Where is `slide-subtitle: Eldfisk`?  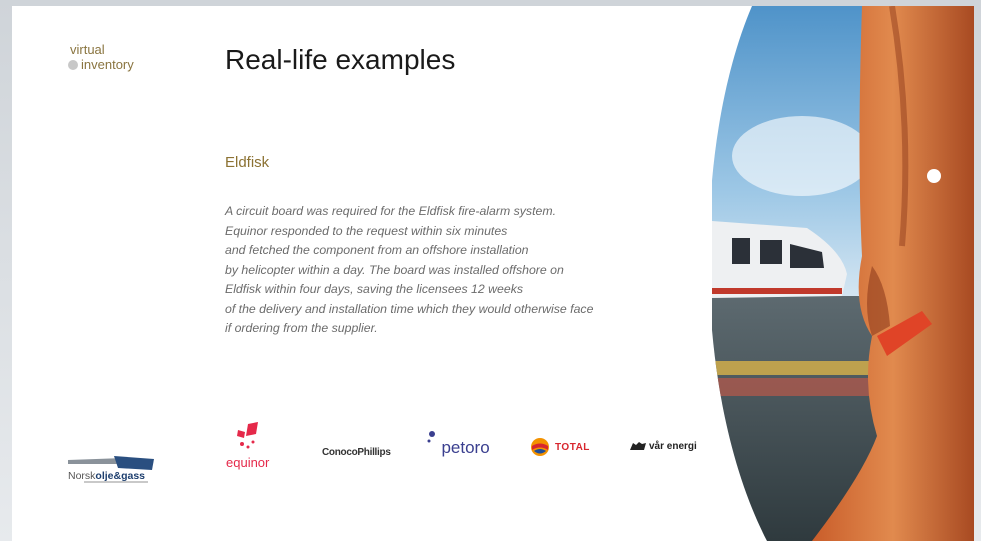
slide-subtitle: Eldfisk is located at coordinates (247, 162).